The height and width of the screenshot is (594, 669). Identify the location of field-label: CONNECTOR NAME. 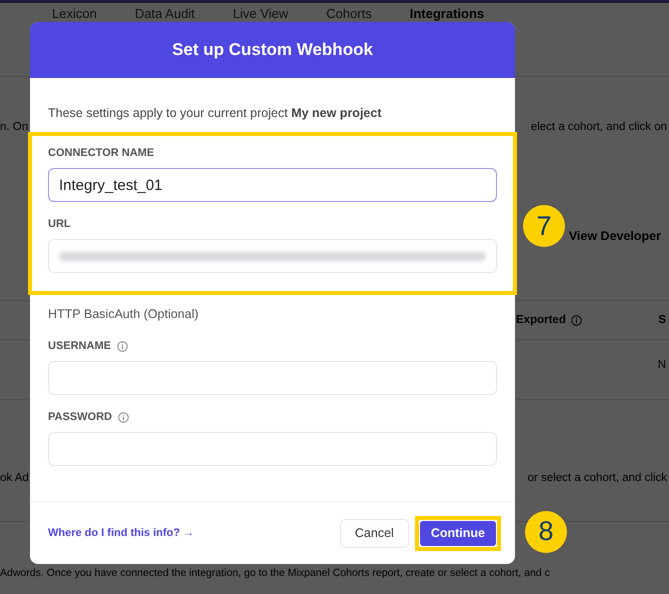
(101, 153).